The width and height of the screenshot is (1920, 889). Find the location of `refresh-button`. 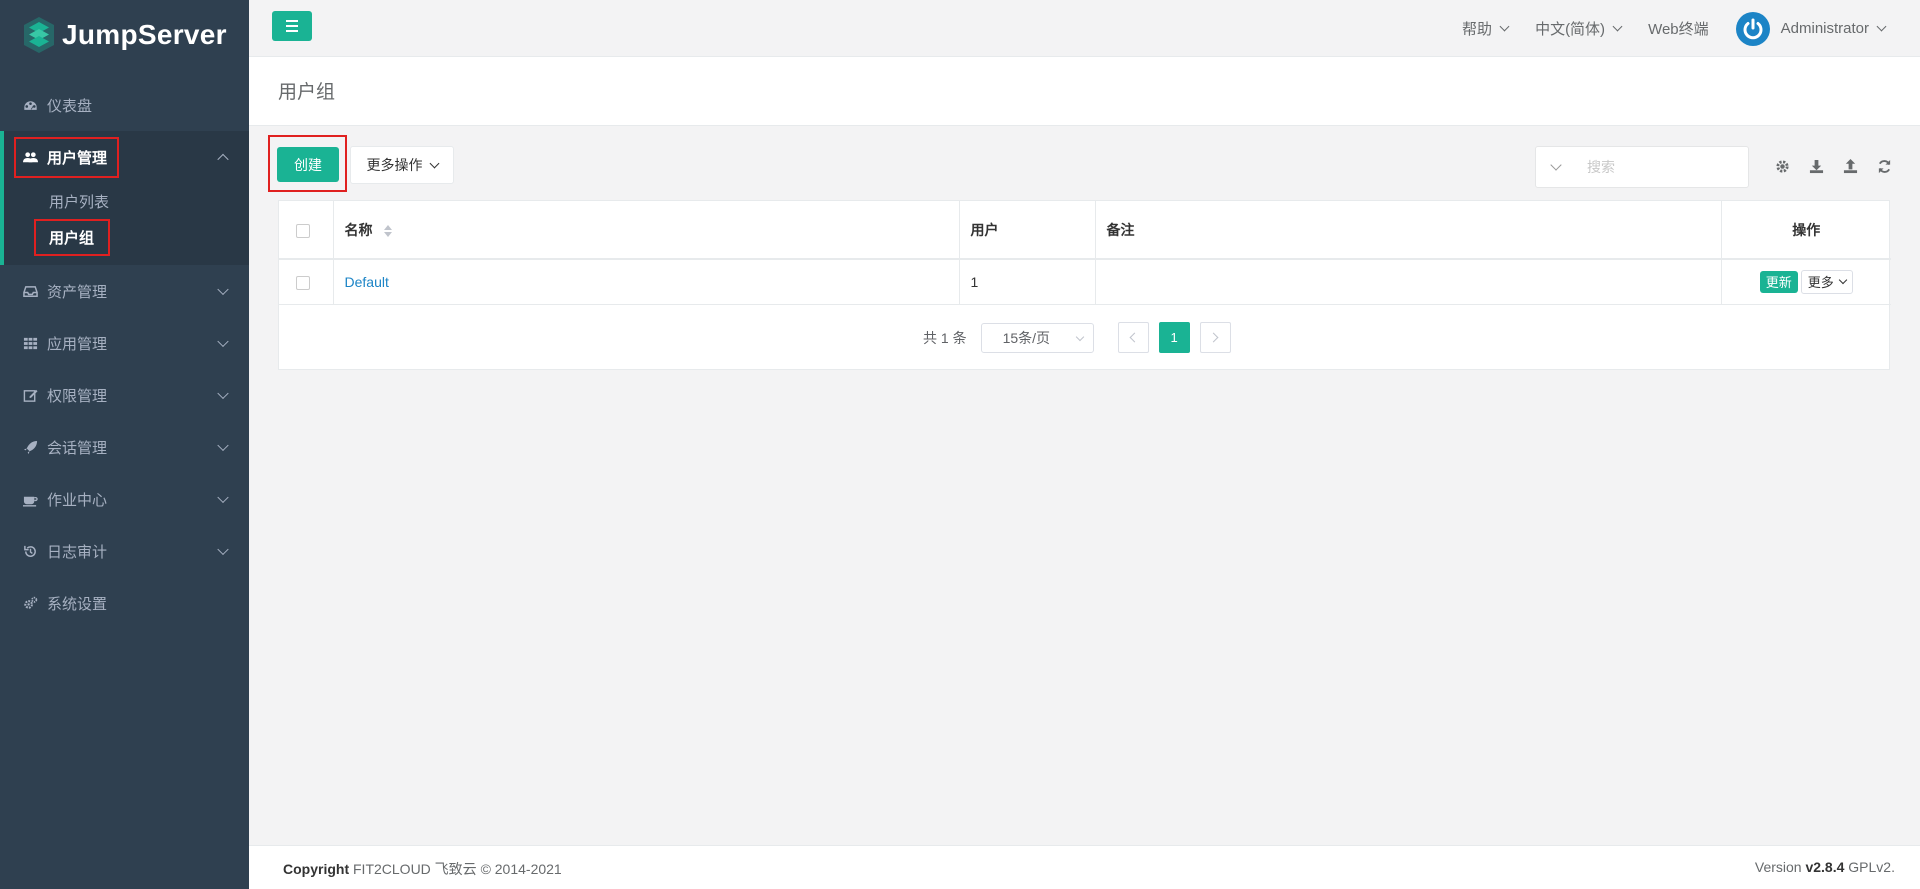

refresh-button is located at coordinates (1884, 166).